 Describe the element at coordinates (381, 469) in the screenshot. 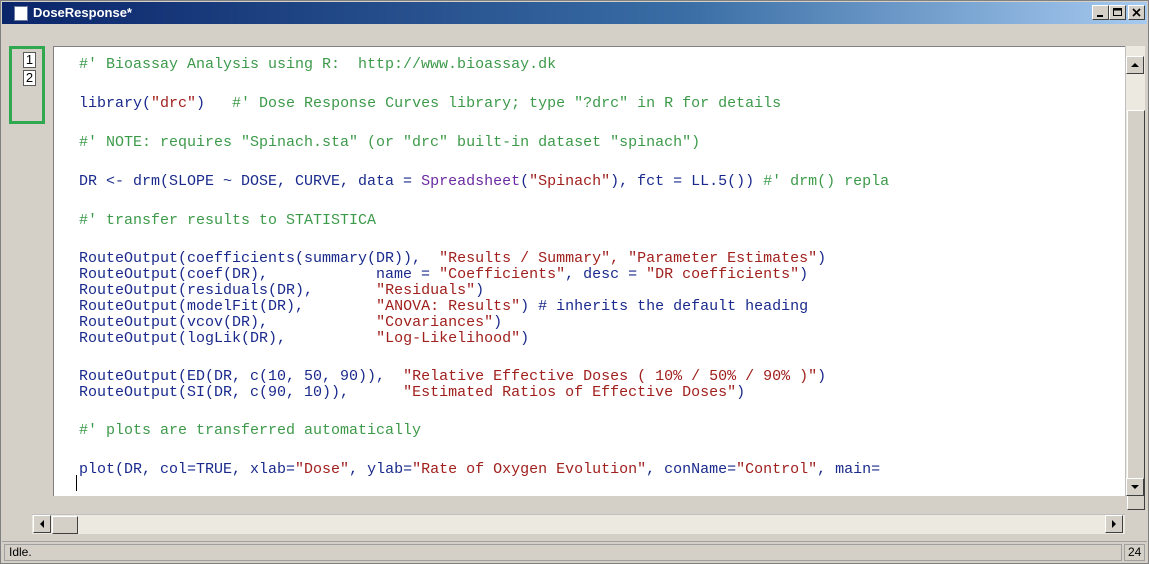

I see `code-token: , ylab=` at that location.